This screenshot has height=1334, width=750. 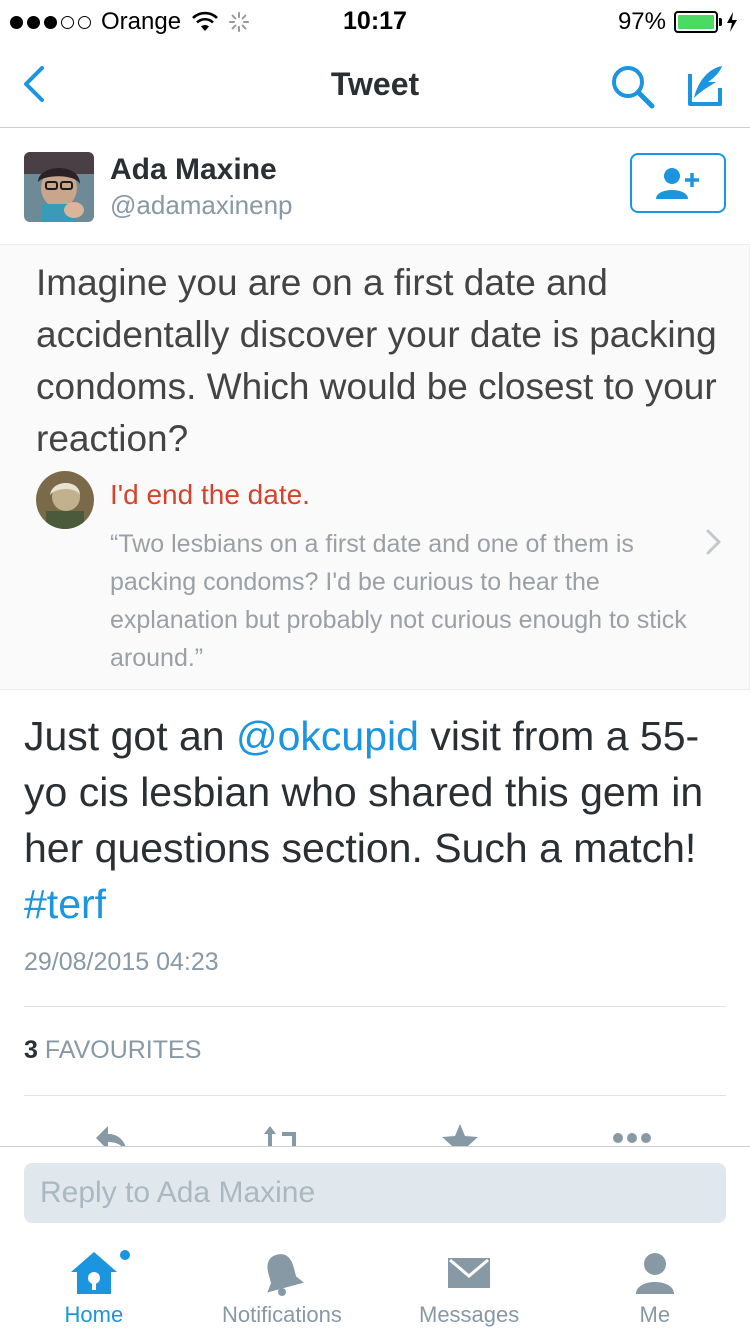 I want to click on tab-messages: Messages, so click(x=469, y=1285).